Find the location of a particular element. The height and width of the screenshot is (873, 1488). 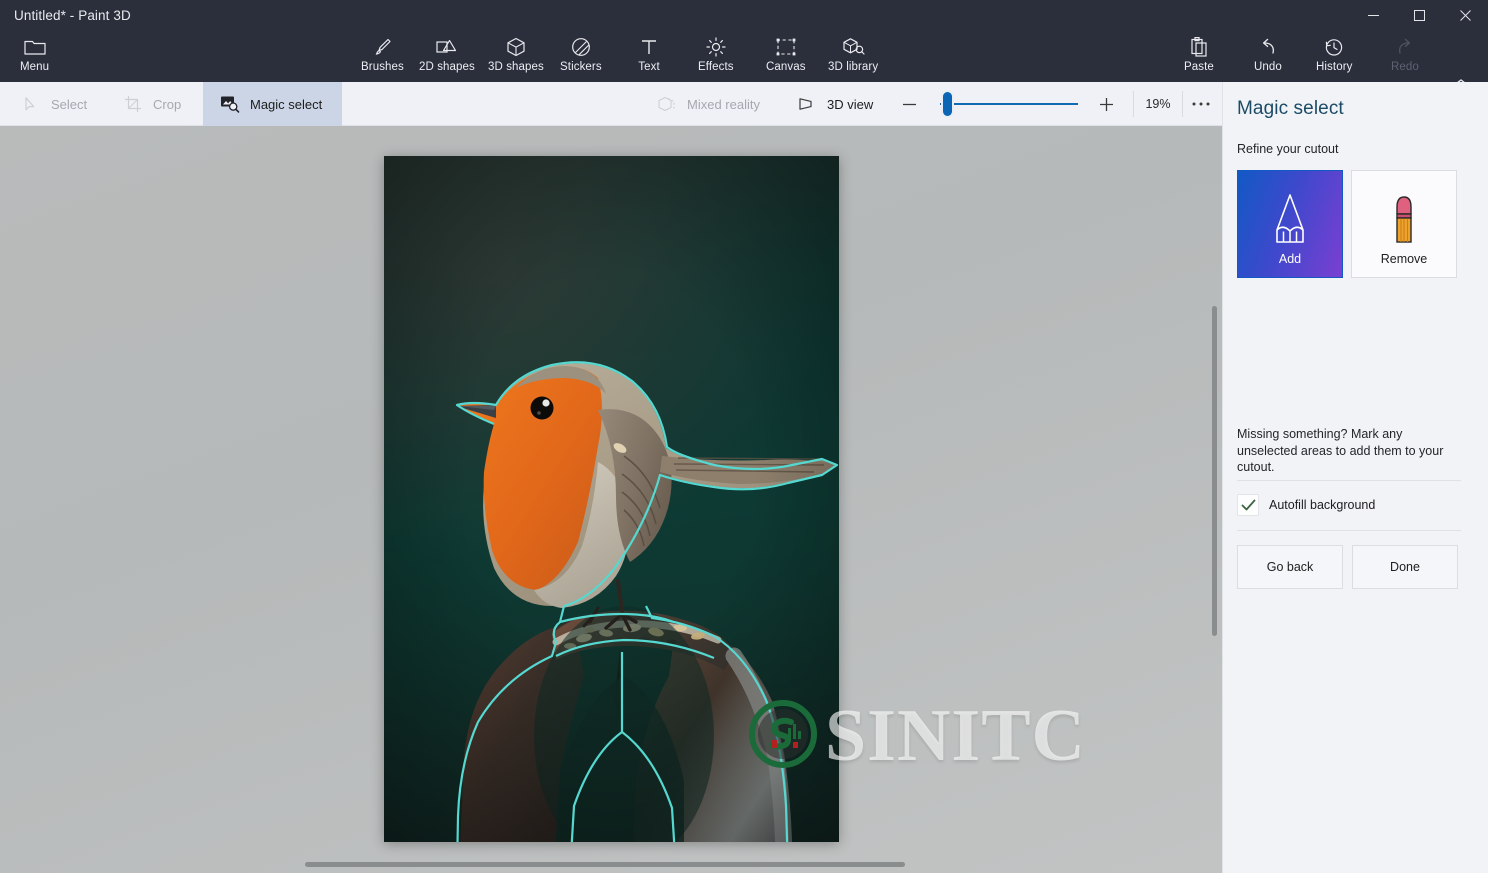

tab-select-label: Select is located at coordinates (69, 104).